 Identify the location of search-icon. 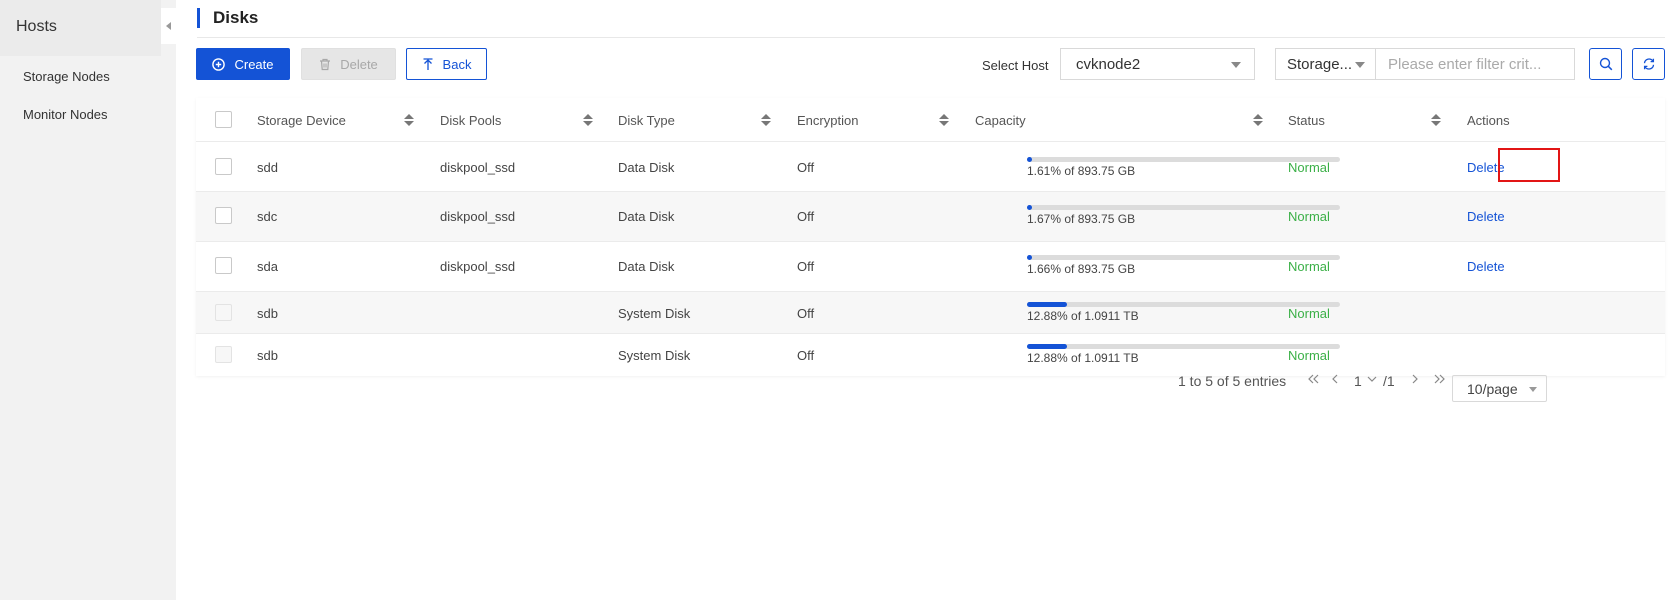
(1606, 64).